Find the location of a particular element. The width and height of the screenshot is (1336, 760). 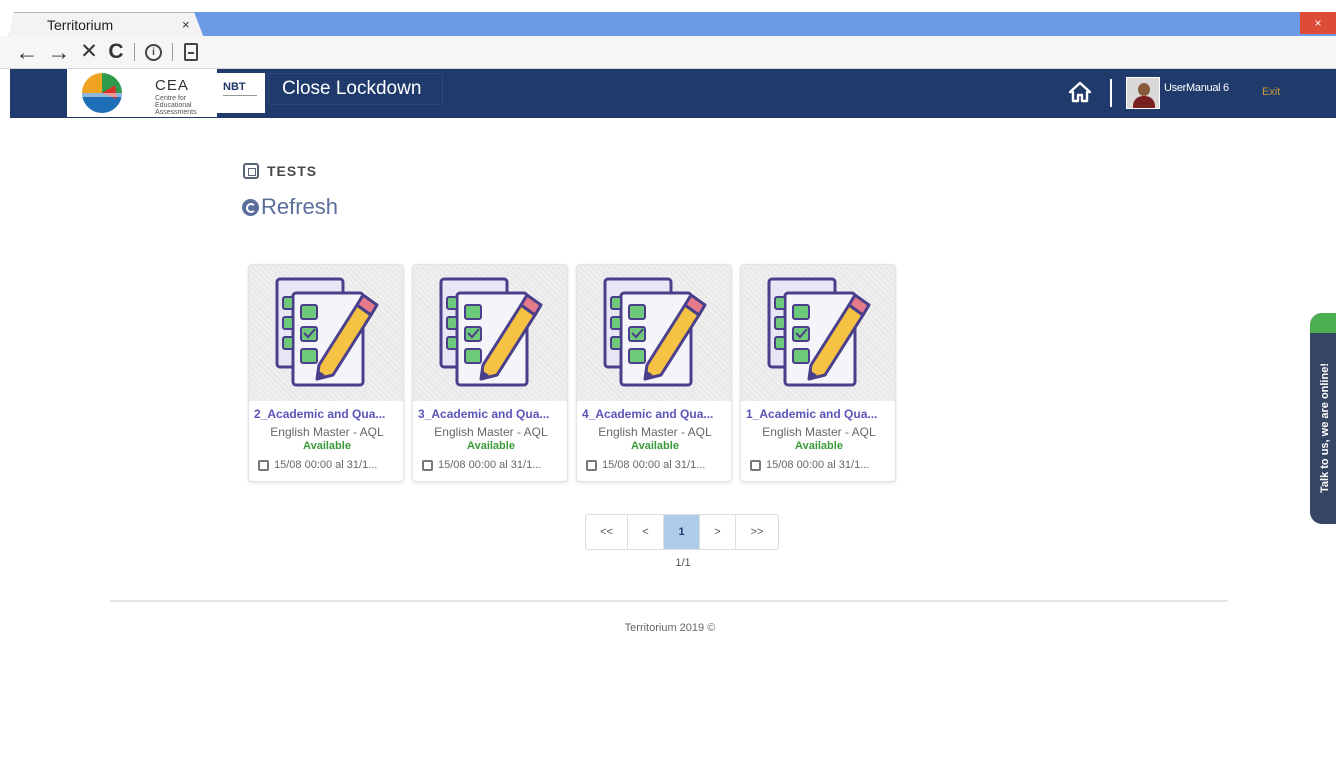

browser-tab: Territorium × is located at coordinates (106, 25).